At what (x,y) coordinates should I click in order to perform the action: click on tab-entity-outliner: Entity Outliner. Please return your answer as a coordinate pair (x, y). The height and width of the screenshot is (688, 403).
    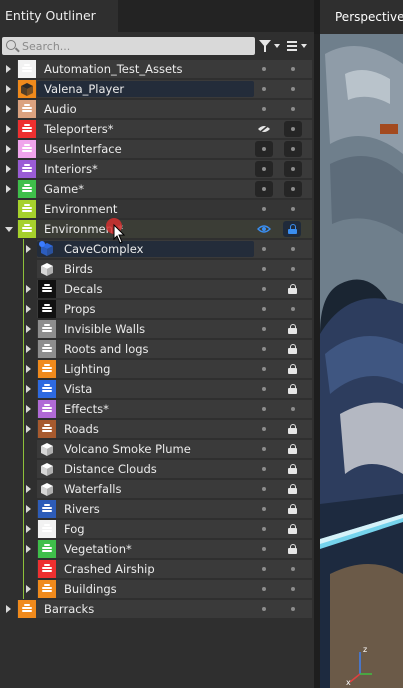
    Looking at the image, I should click on (59, 16).